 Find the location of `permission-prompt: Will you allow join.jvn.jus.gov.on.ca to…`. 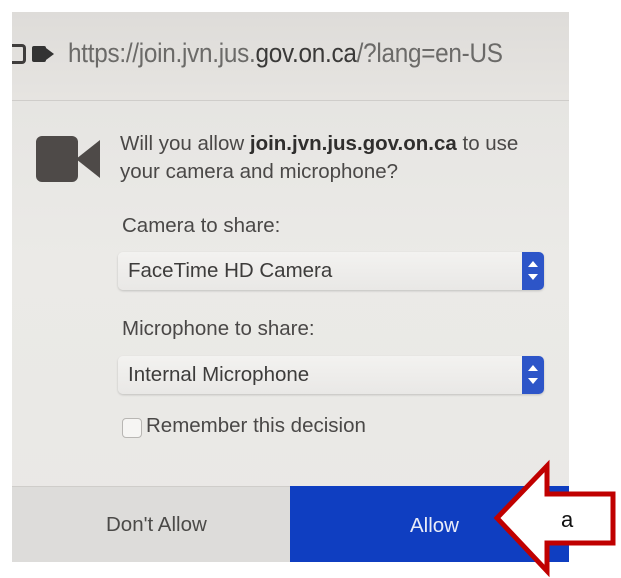

permission-prompt: Will you allow join.jvn.jus.gov.on.ca to… is located at coordinates (335, 158).